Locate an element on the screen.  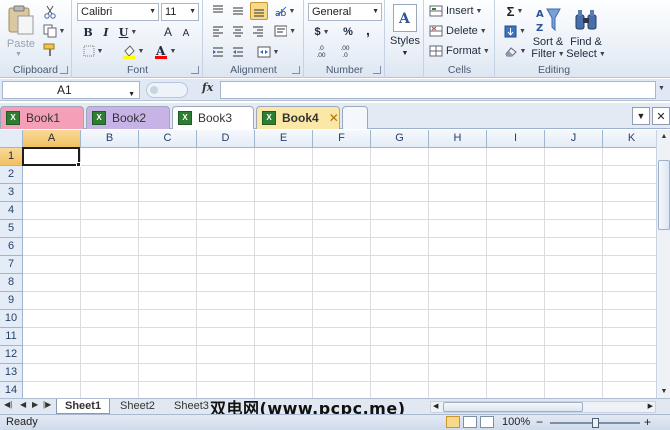
vertical-scrollbar: ▲ ▼ is located at coordinates (663, 264).